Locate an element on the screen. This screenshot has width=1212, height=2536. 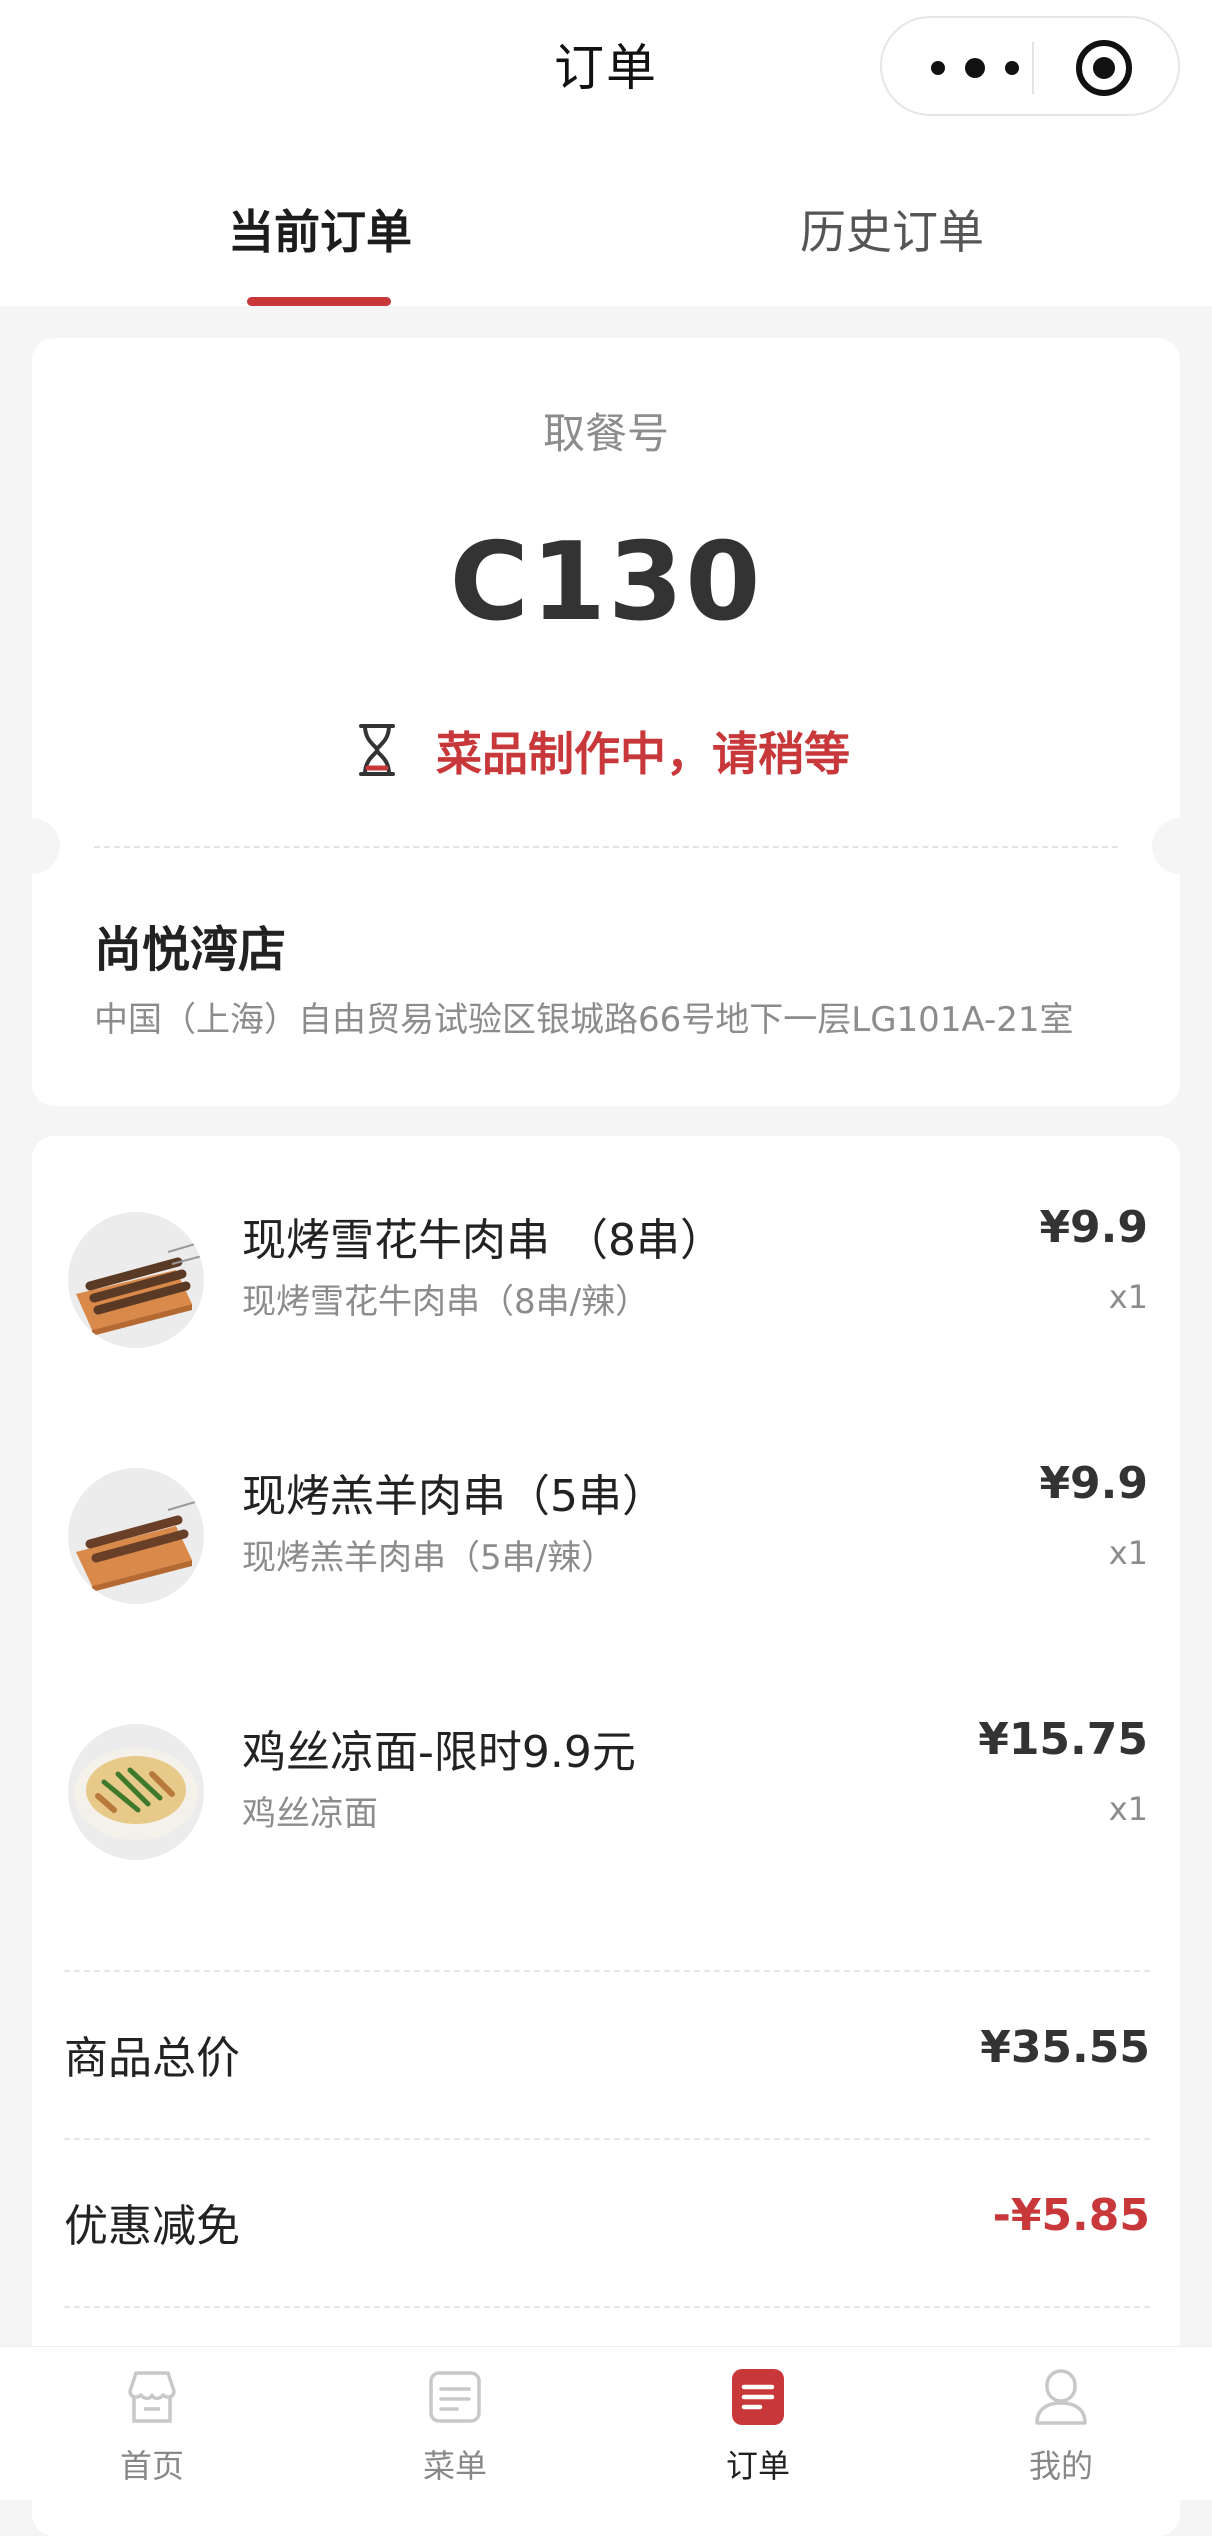
card-notch-left is located at coordinates (32, 846).